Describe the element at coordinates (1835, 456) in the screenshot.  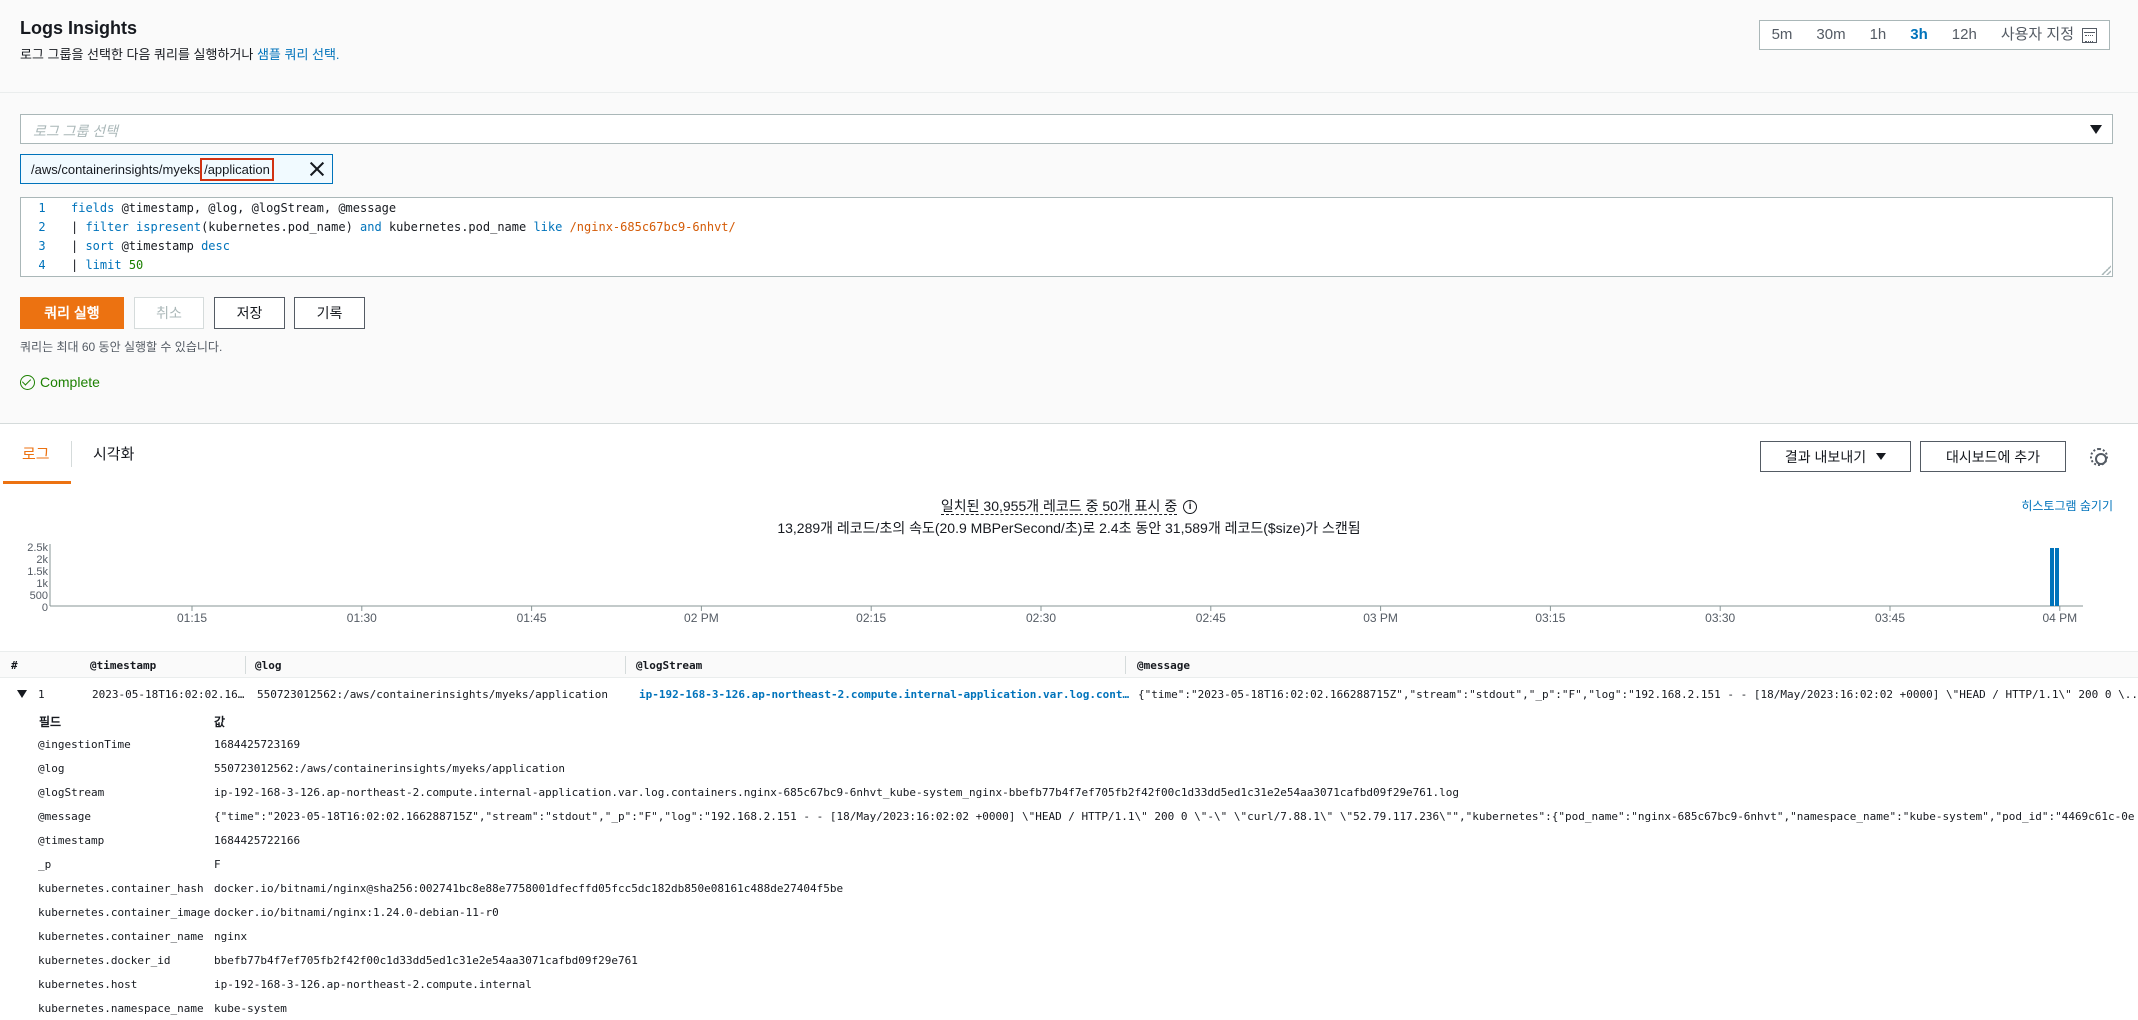
I see `export-results-button: 결과 내보내기` at that location.